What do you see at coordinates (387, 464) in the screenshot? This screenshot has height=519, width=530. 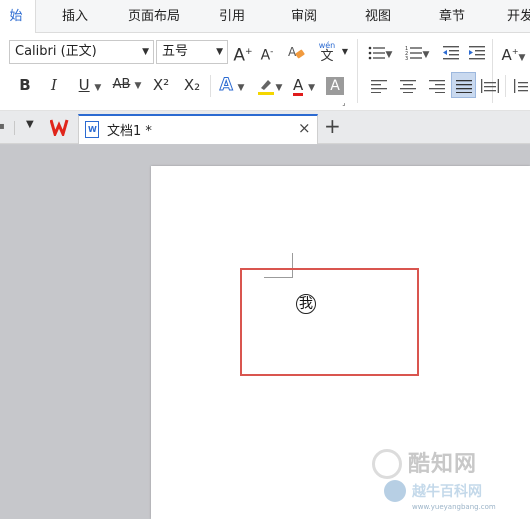 I see `watermark-logo-icon` at bounding box center [387, 464].